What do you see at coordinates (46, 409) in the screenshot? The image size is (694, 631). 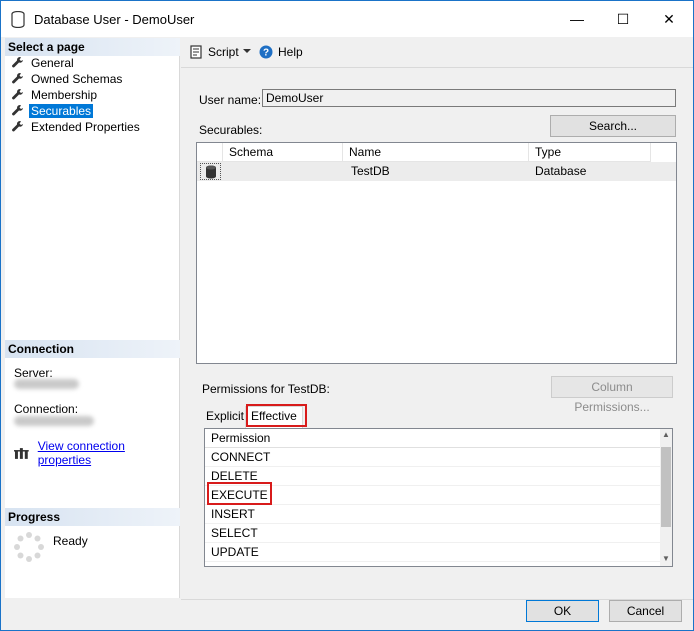 I see `connection-label: Connection:` at bounding box center [46, 409].